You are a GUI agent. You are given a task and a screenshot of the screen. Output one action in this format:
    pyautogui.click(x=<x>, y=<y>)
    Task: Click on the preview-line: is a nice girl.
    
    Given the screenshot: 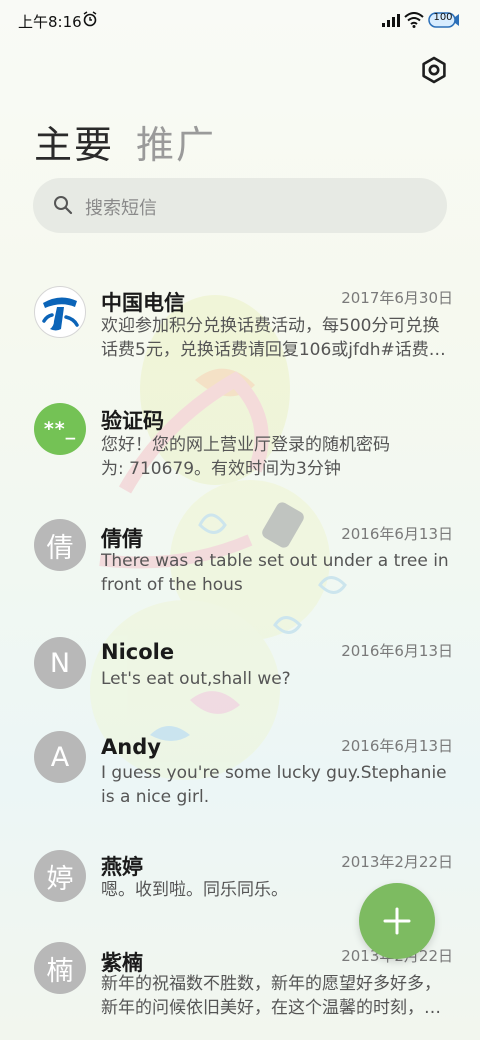 What is the action you would take?
    pyautogui.click(x=155, y=797)
    